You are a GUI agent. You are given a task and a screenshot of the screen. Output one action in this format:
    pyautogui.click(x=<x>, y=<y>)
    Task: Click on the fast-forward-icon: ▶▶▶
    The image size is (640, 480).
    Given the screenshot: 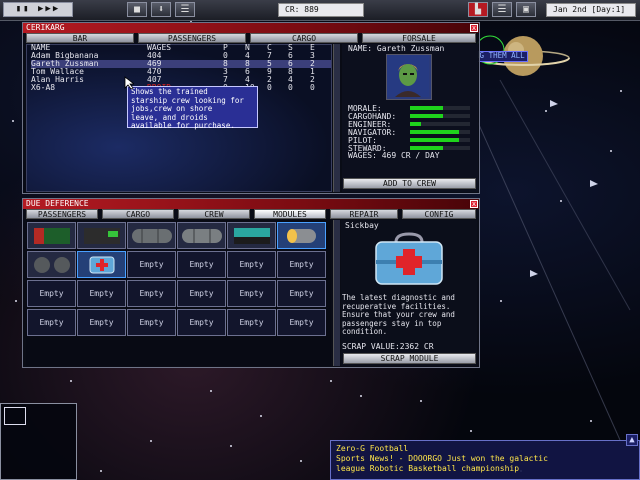 What is the action you would take?
    pyautogui.click(x=49, y=9)
    